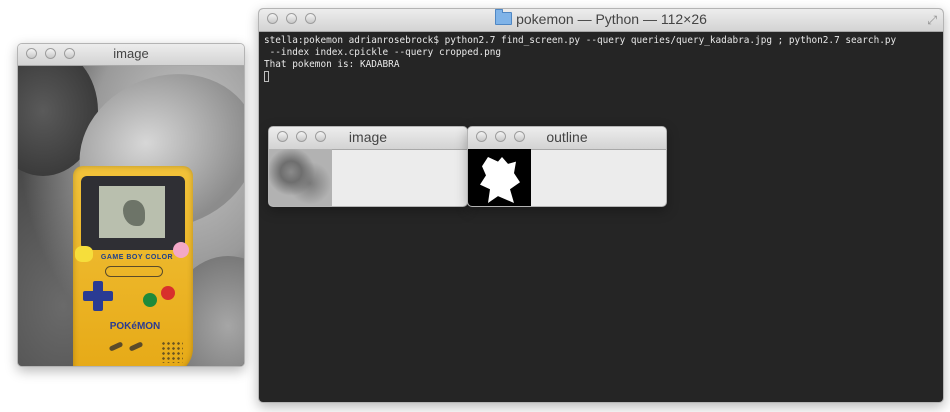 This screenshot has height=412, width=950. What do you see at coordinates (504, 17) in the screenshot?
I see `folder-icon` at bounding box center [504, 17].